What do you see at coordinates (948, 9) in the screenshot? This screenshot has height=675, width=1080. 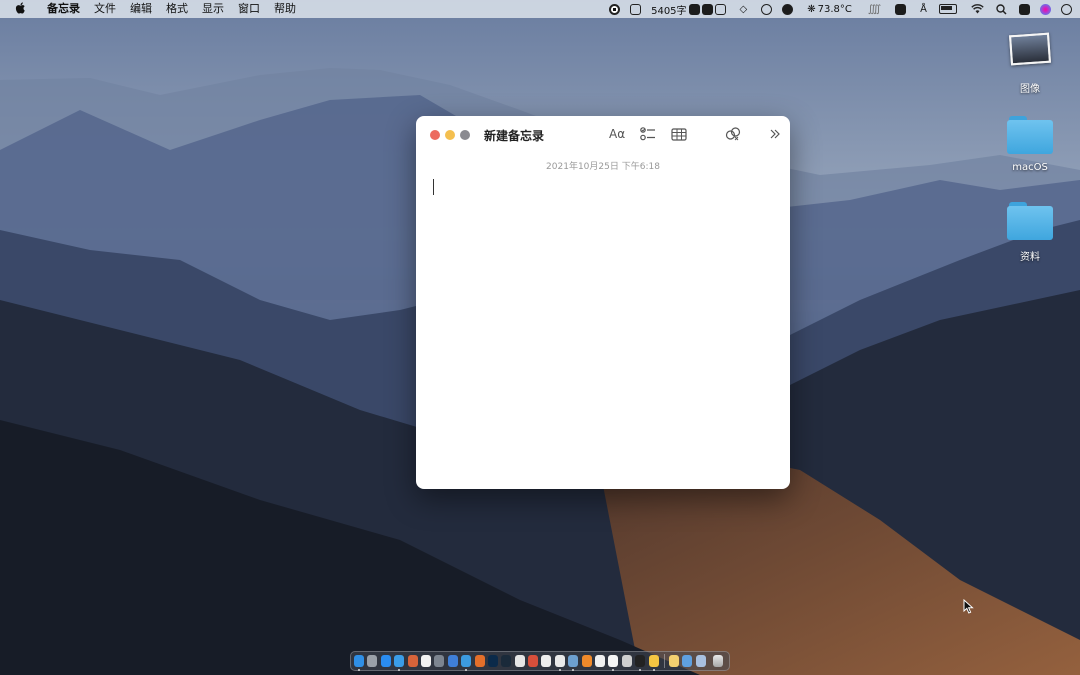 I see `battery-icon` at bounding box center [948, 9].